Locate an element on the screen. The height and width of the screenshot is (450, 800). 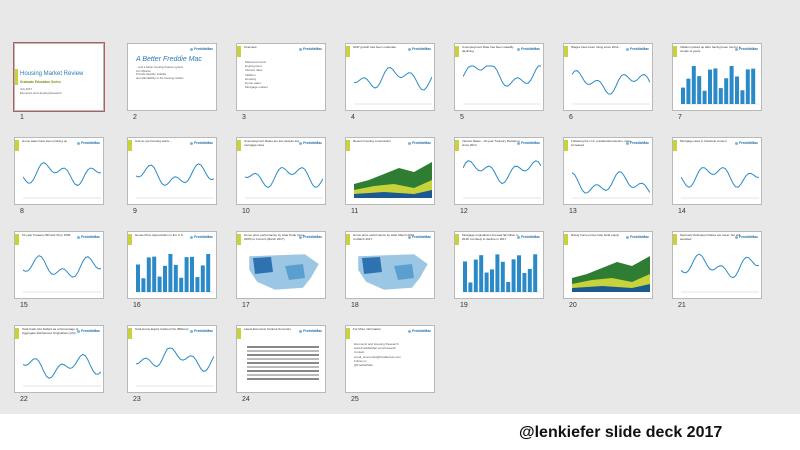
table-icon is located at coordinates (283, 363).